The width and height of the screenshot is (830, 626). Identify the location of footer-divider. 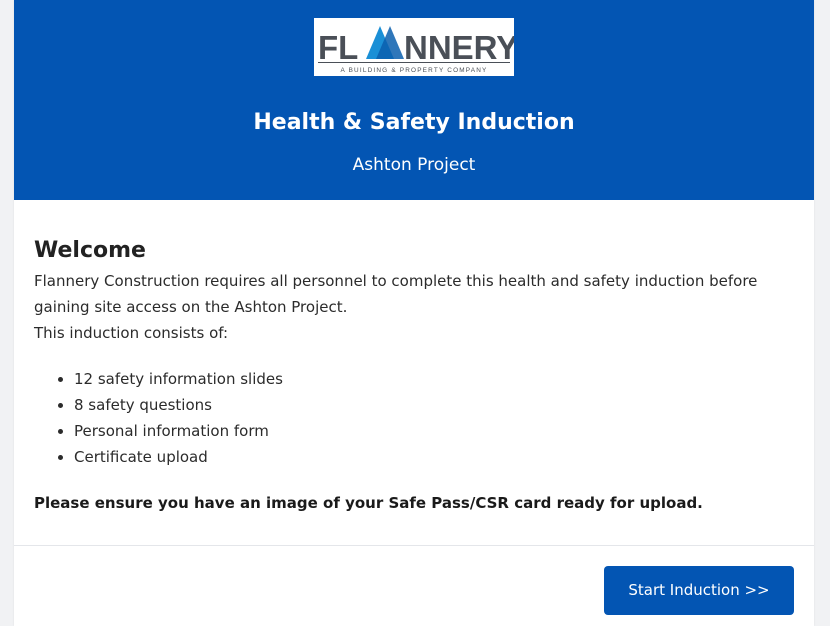
(414, 545).